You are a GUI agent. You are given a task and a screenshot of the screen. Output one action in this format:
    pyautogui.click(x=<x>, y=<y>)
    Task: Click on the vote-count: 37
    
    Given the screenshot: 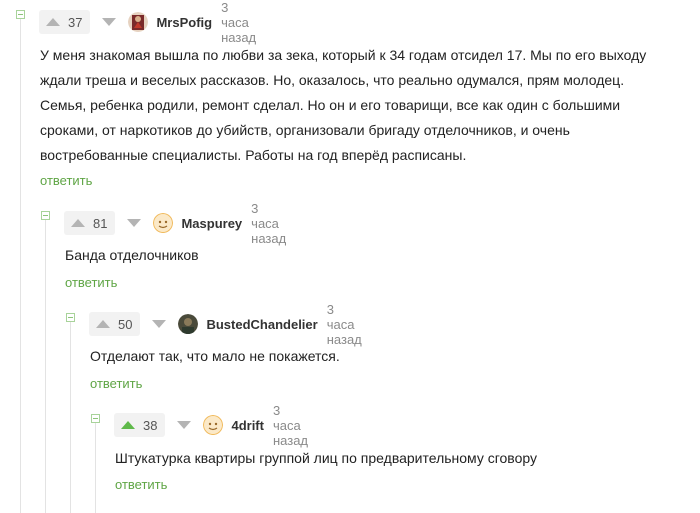 What is the action you would take?
    pyautogui.click(x=75, y=22)
    